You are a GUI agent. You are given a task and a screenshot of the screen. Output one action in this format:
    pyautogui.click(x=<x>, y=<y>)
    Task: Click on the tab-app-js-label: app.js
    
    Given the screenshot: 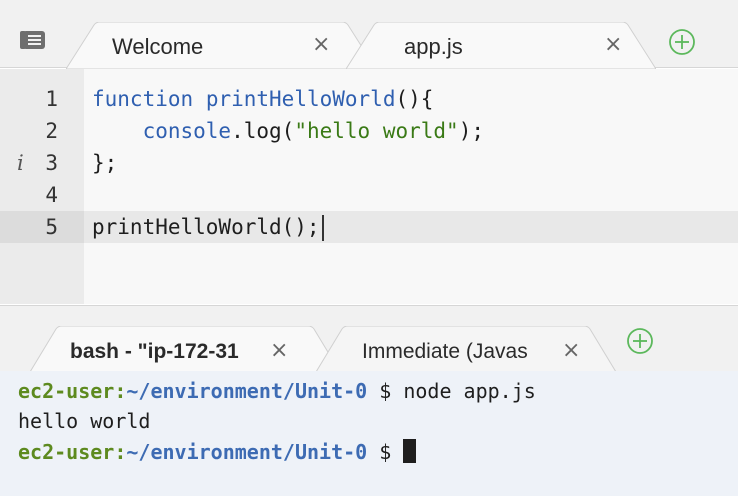 What is the action you would take?
    pyautogui.click(x=433, y=46)
    